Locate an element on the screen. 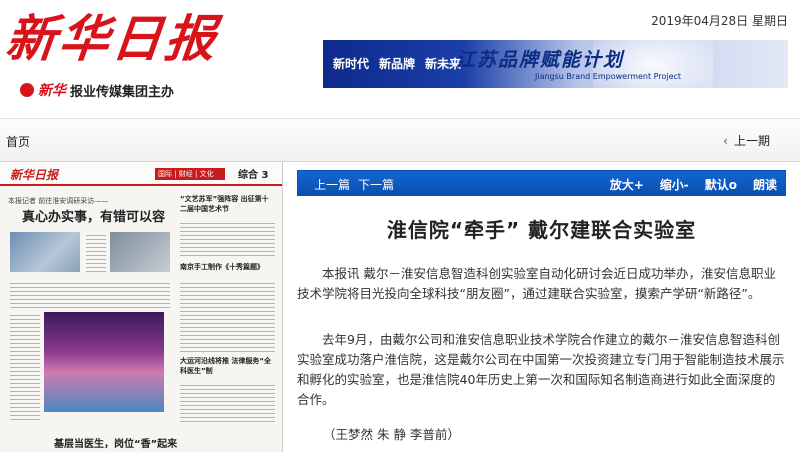  page-headline: 真心办实事，有错可以容 is located at coordinates (93, 215).